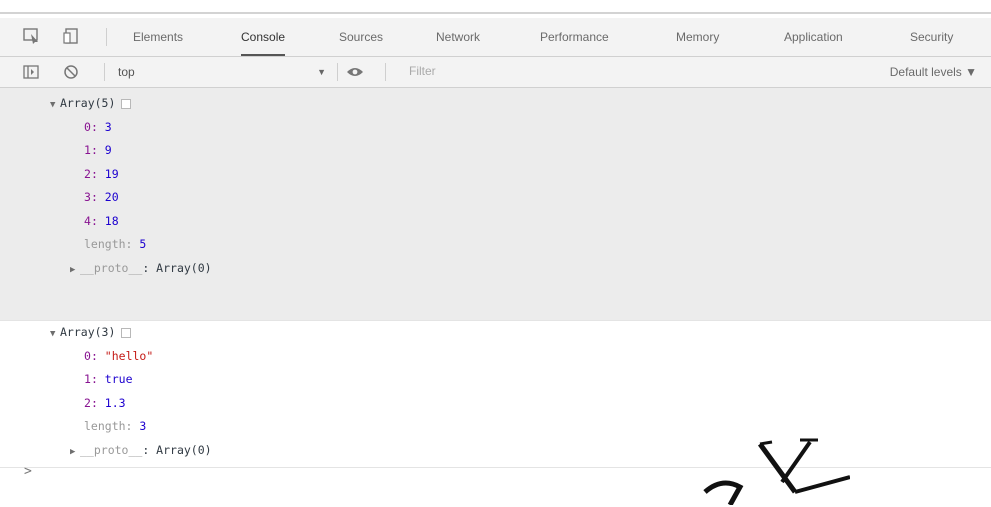 Image resolution: width=991 pixels, height=507 pixels. I want to click on property-key: 3, so click(87, 197).